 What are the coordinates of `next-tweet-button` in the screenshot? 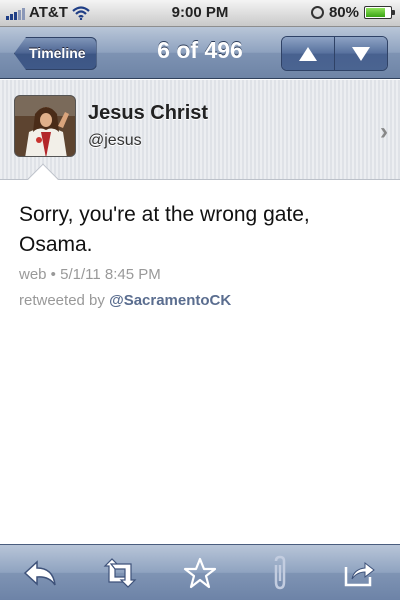 It's located at (360, 53).